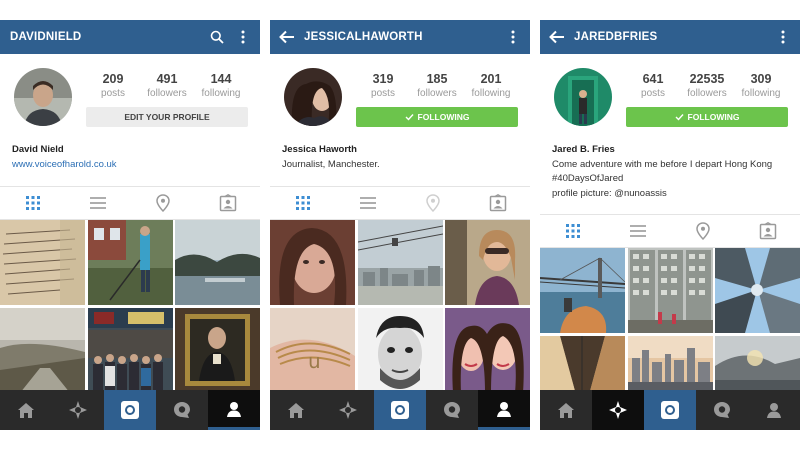  I want to click on search-button, so click(217, 37).